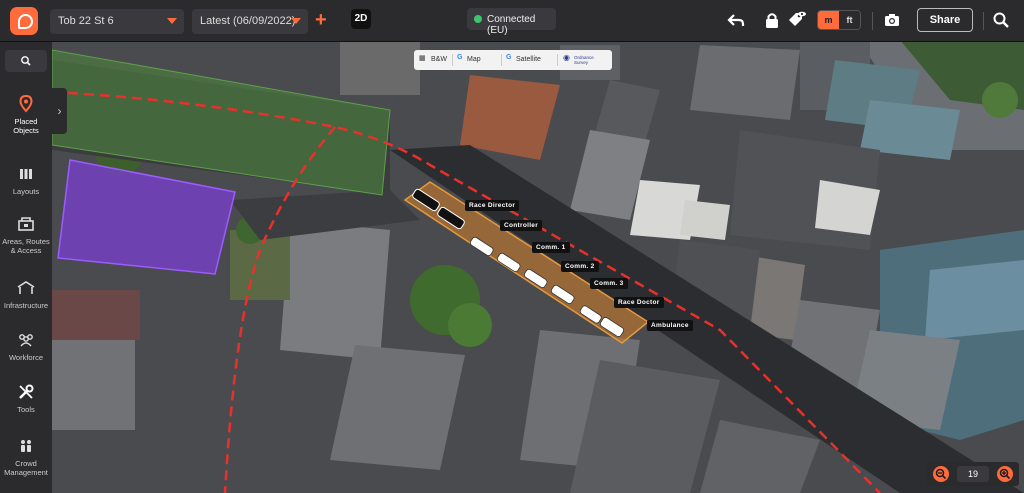 Image resolution: width=1024 pixels, height=493 pixels. What do you see at coordinates (828, 20) in the screenshot?
I see `units-metric: m` at bounding box center [828, 20].